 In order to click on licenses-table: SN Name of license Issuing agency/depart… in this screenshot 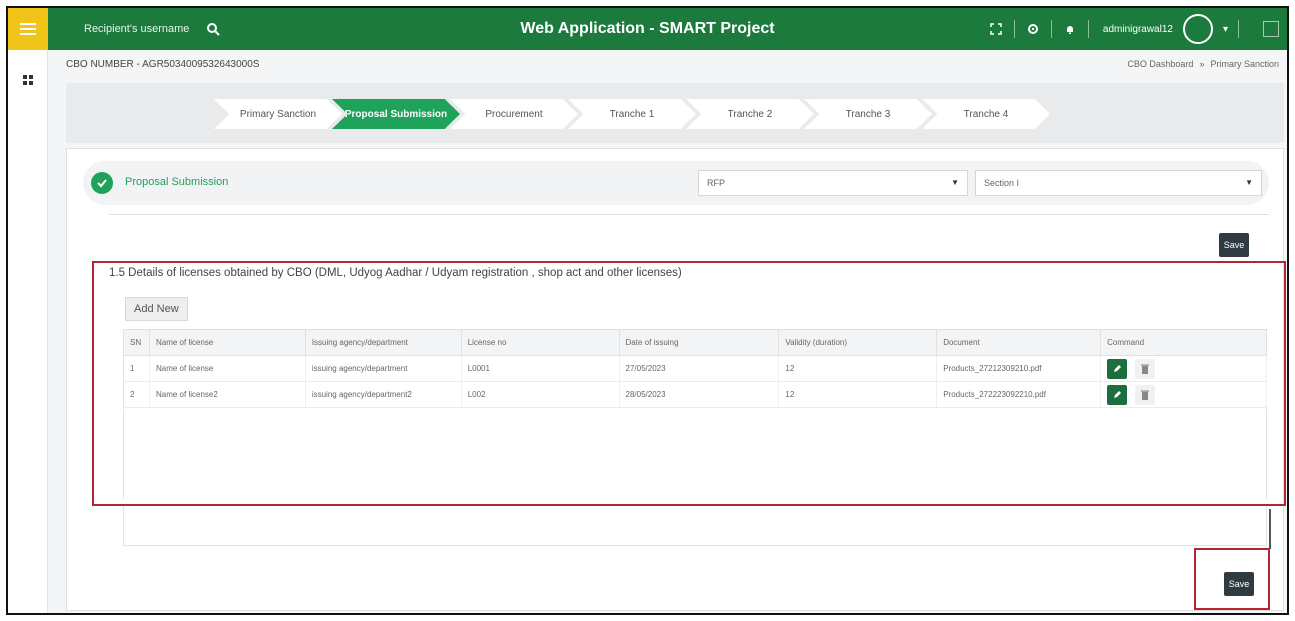, I will do `click(695, 368)`.